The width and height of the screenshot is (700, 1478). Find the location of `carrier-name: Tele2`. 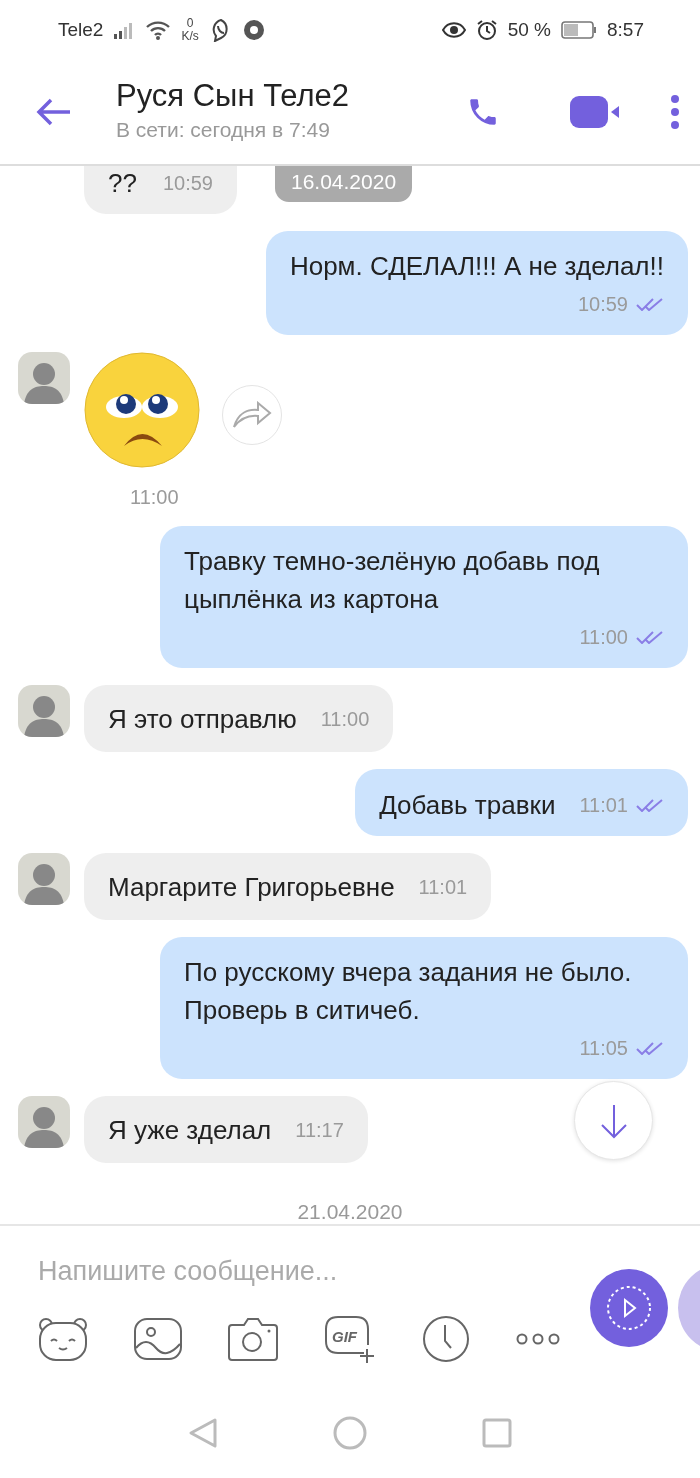

carrier-name: Tele2 is located at coordinates (81, 30).